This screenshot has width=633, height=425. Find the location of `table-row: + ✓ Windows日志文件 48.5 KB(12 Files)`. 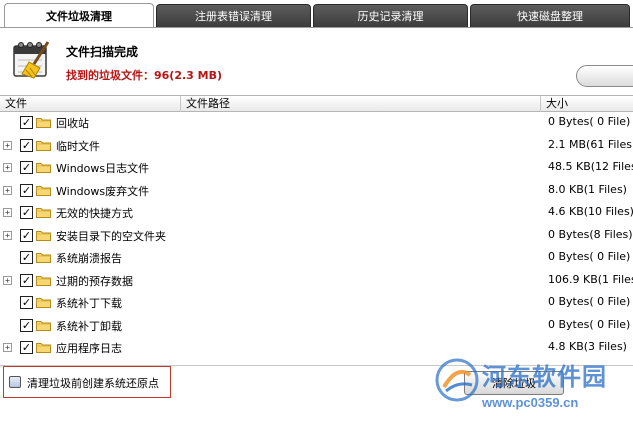

table-row: + ✓ Windows日志文件 48.5 KB(12 Files) is located at coordinates (316, 168).